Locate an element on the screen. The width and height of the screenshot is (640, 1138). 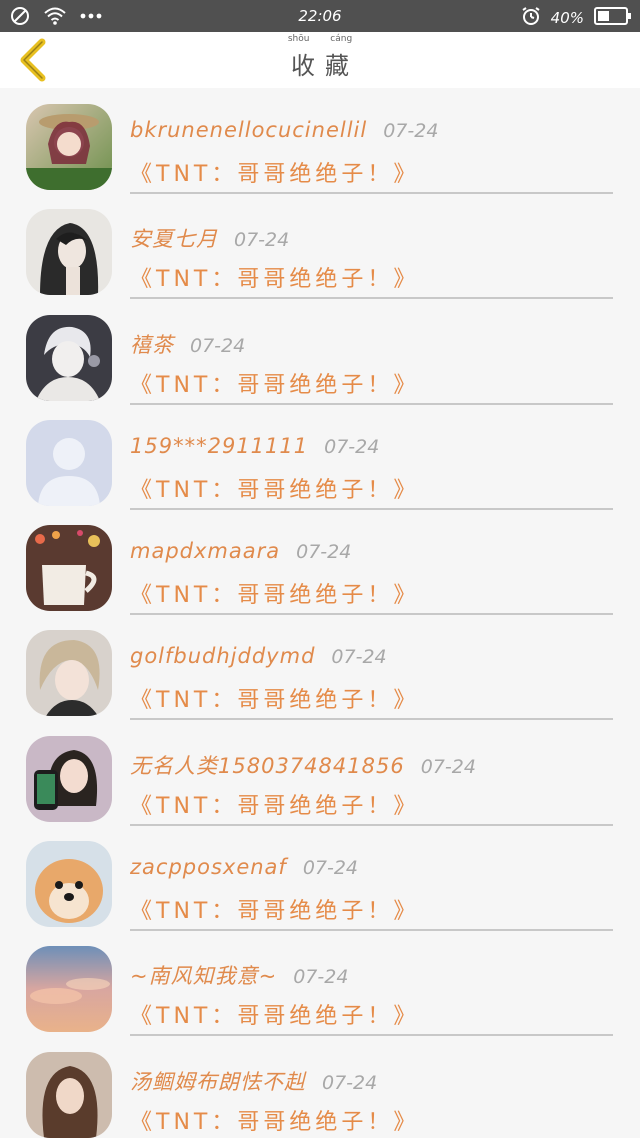
list-item-info: bkrunenellocucinellil 07-24 《TNT：哥哥绝绝子！》 is located at coordinates (371, 151).